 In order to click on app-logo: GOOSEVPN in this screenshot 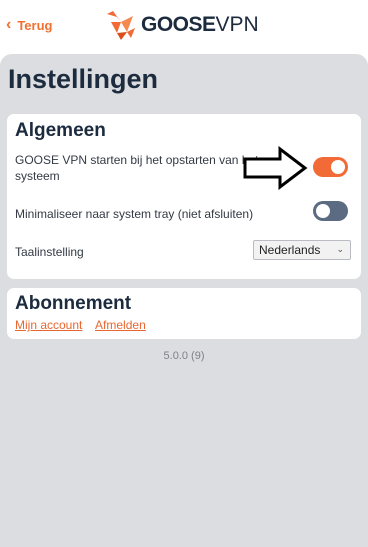, I will do `click(182, 25)`.